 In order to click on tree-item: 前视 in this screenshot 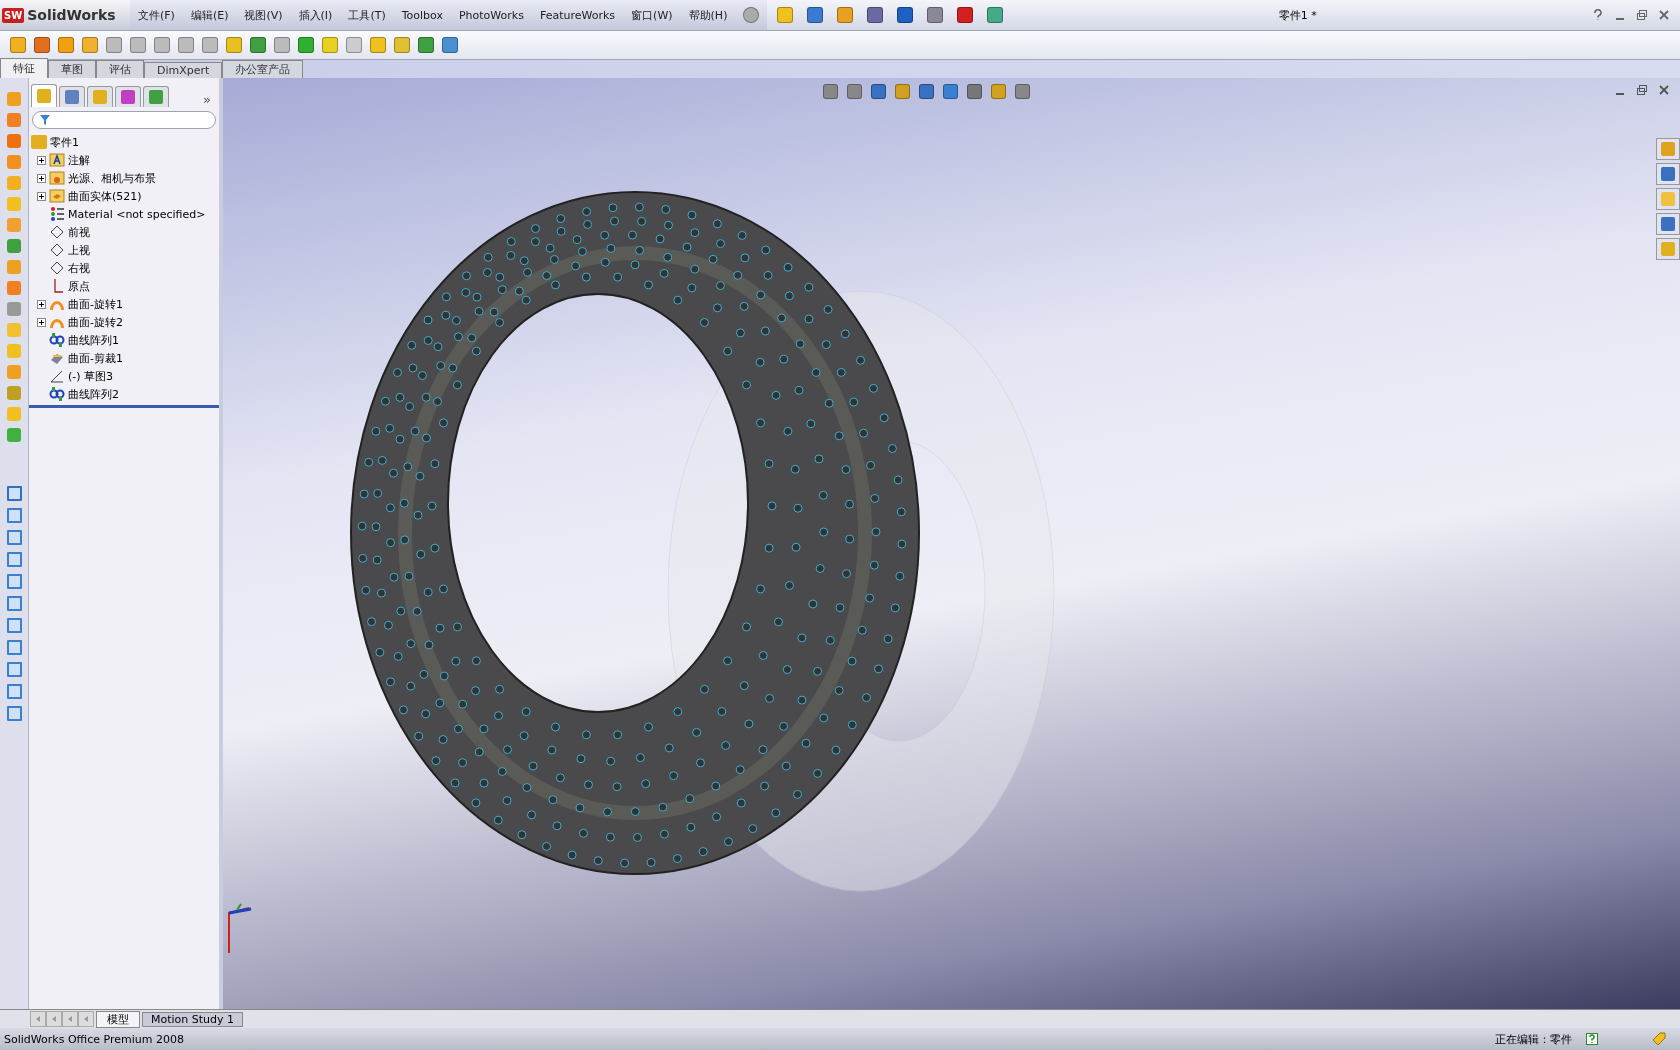, I will do `click(79, 232)`.